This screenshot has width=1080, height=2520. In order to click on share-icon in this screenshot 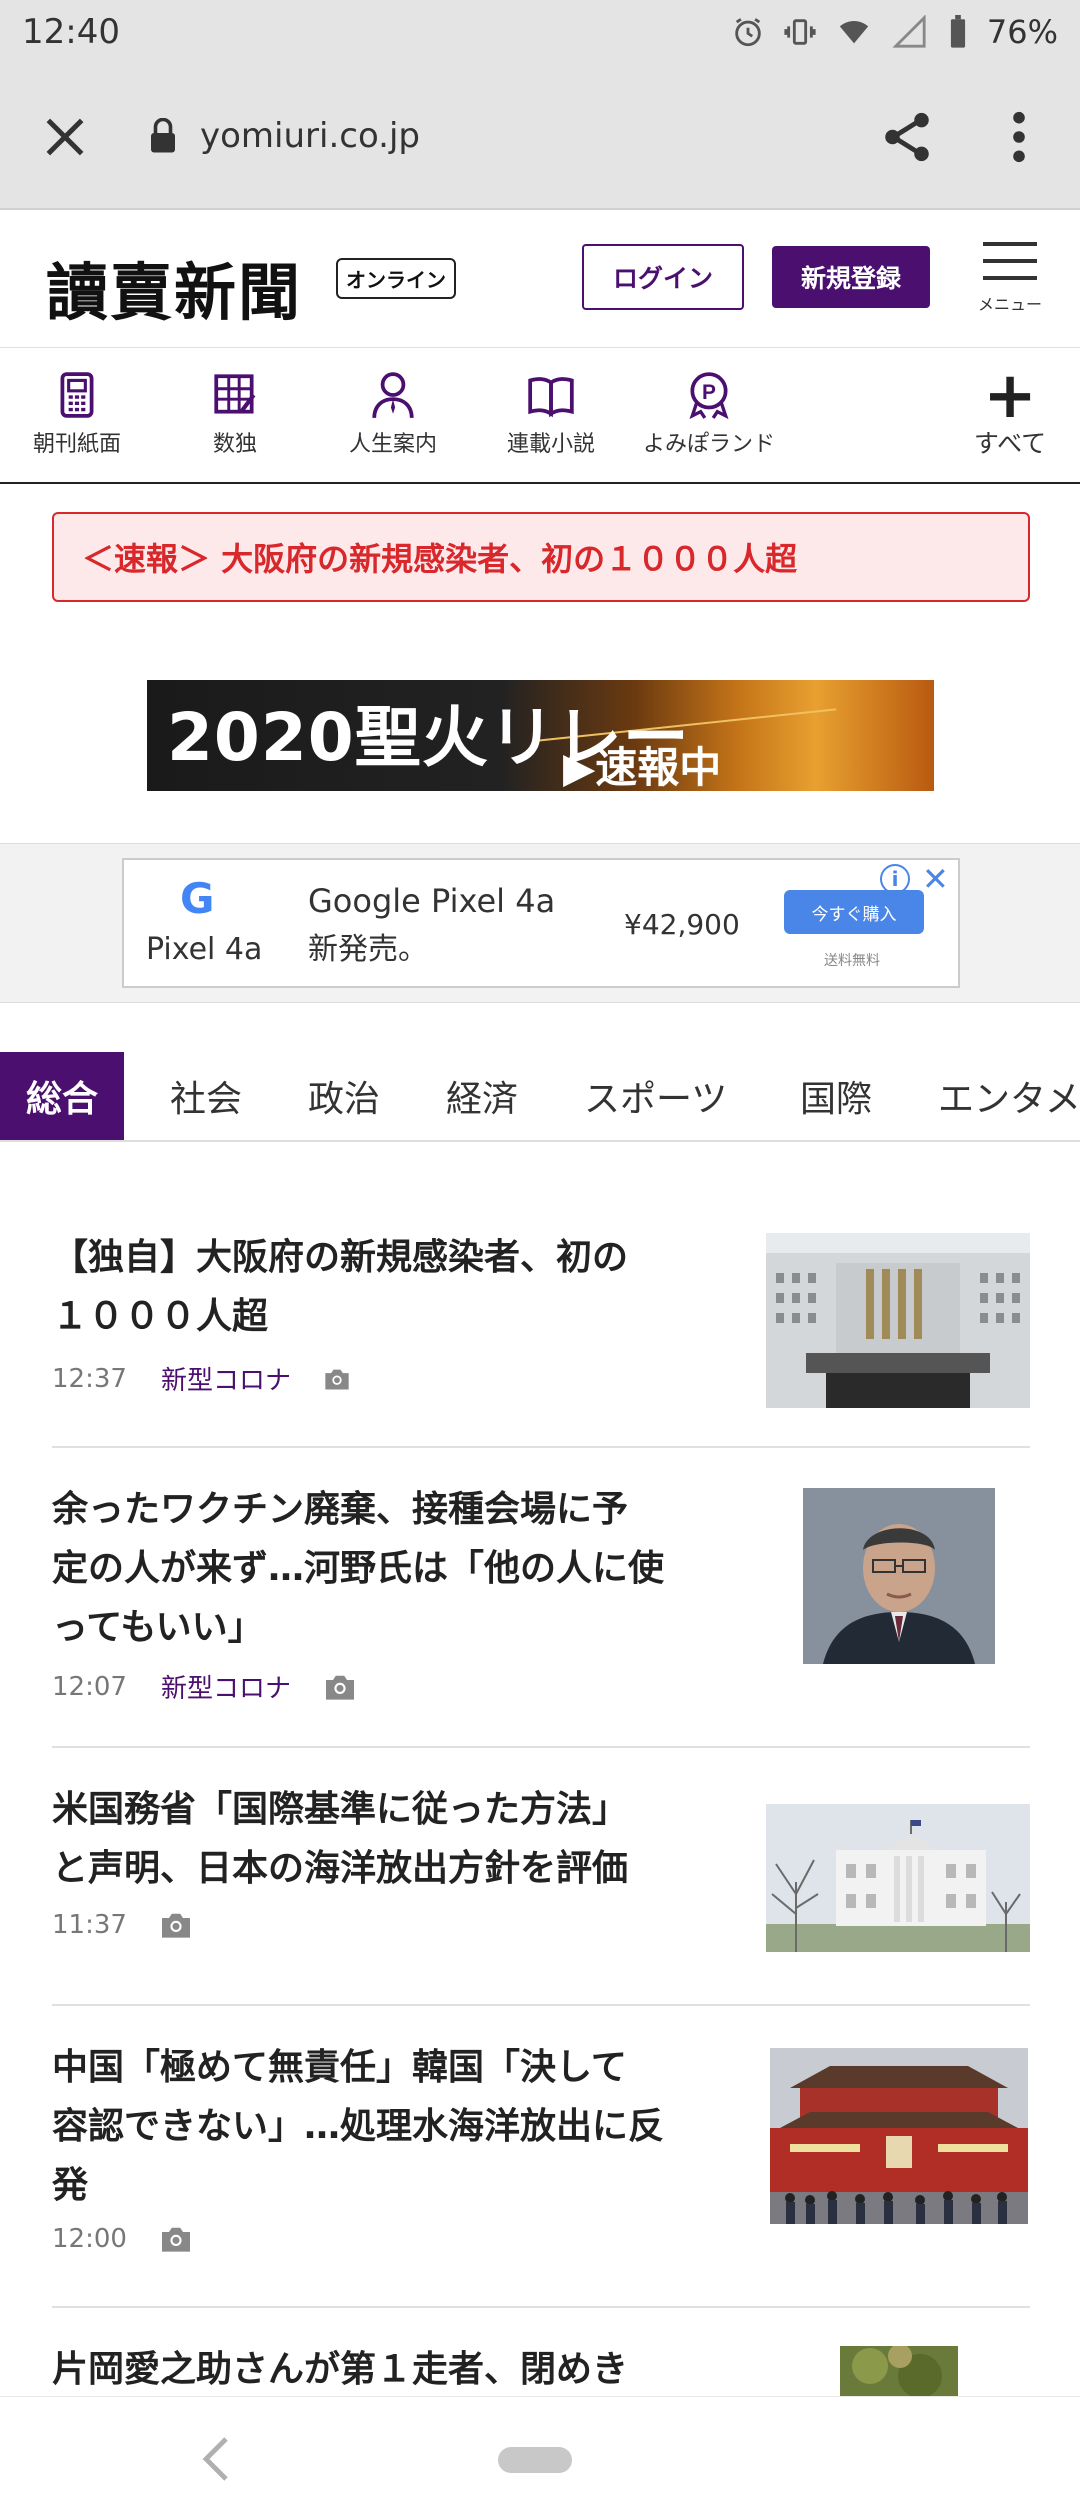, I will do `click(907, 137)`.